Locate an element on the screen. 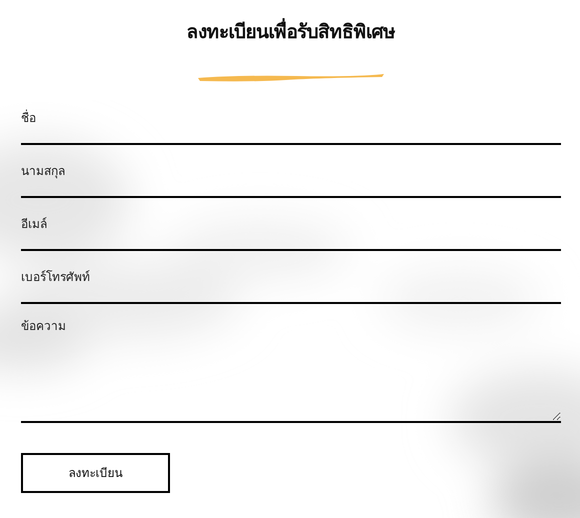  field-label: อีเมล์ is located at coordinates (34, 224).